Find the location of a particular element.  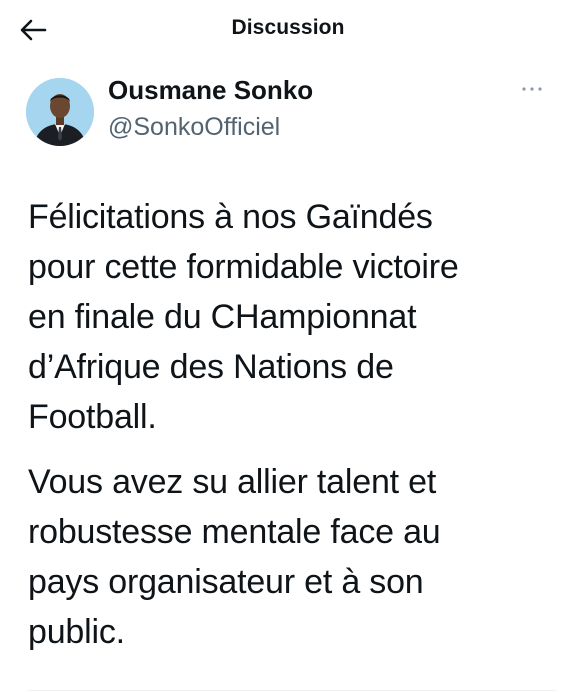

more-dots-icon is located at coordinates (532, 89).